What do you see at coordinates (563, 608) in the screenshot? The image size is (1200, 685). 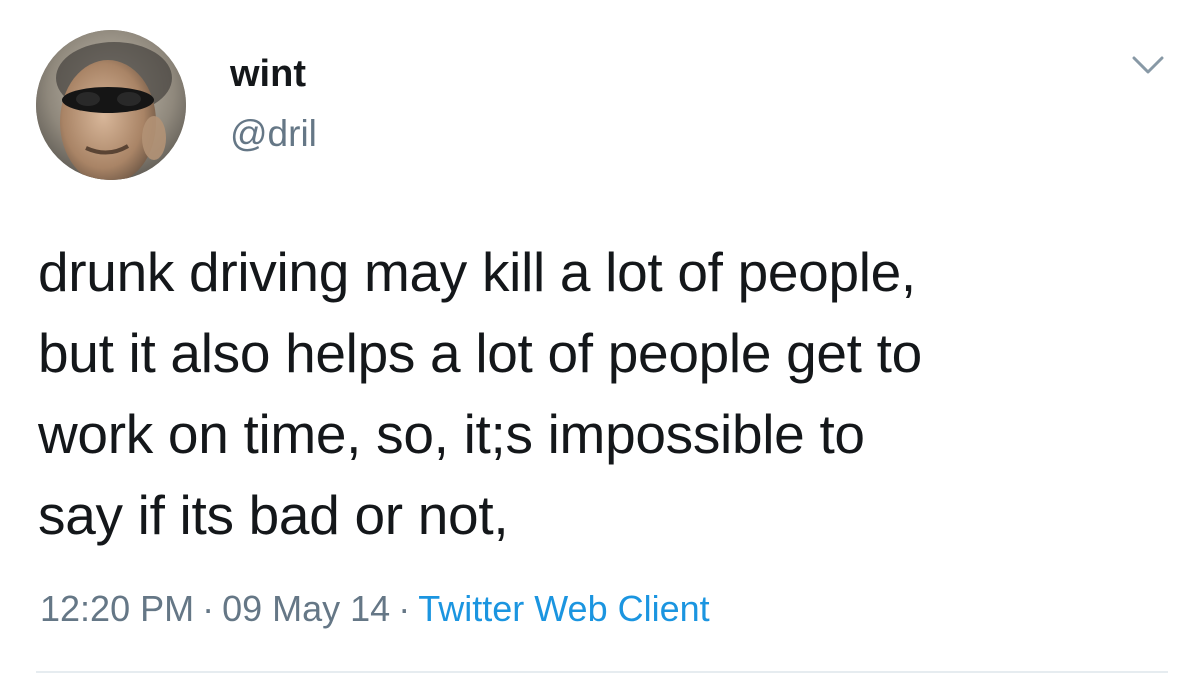 I see `client-link: Twitter Web Client` at bounding box center [563, 608].